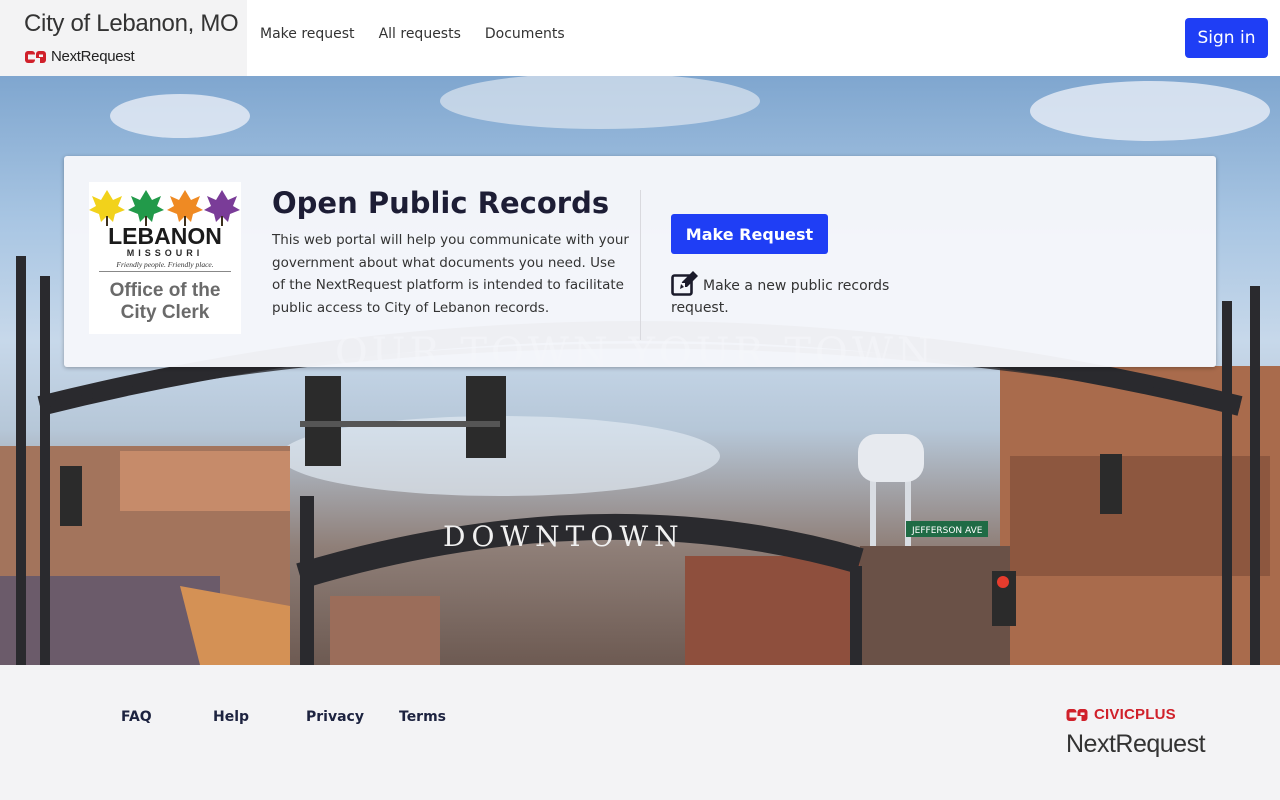 The image size is (1280, 800). I want to click on sign-in-button: Sign in, so click(1226, 38).